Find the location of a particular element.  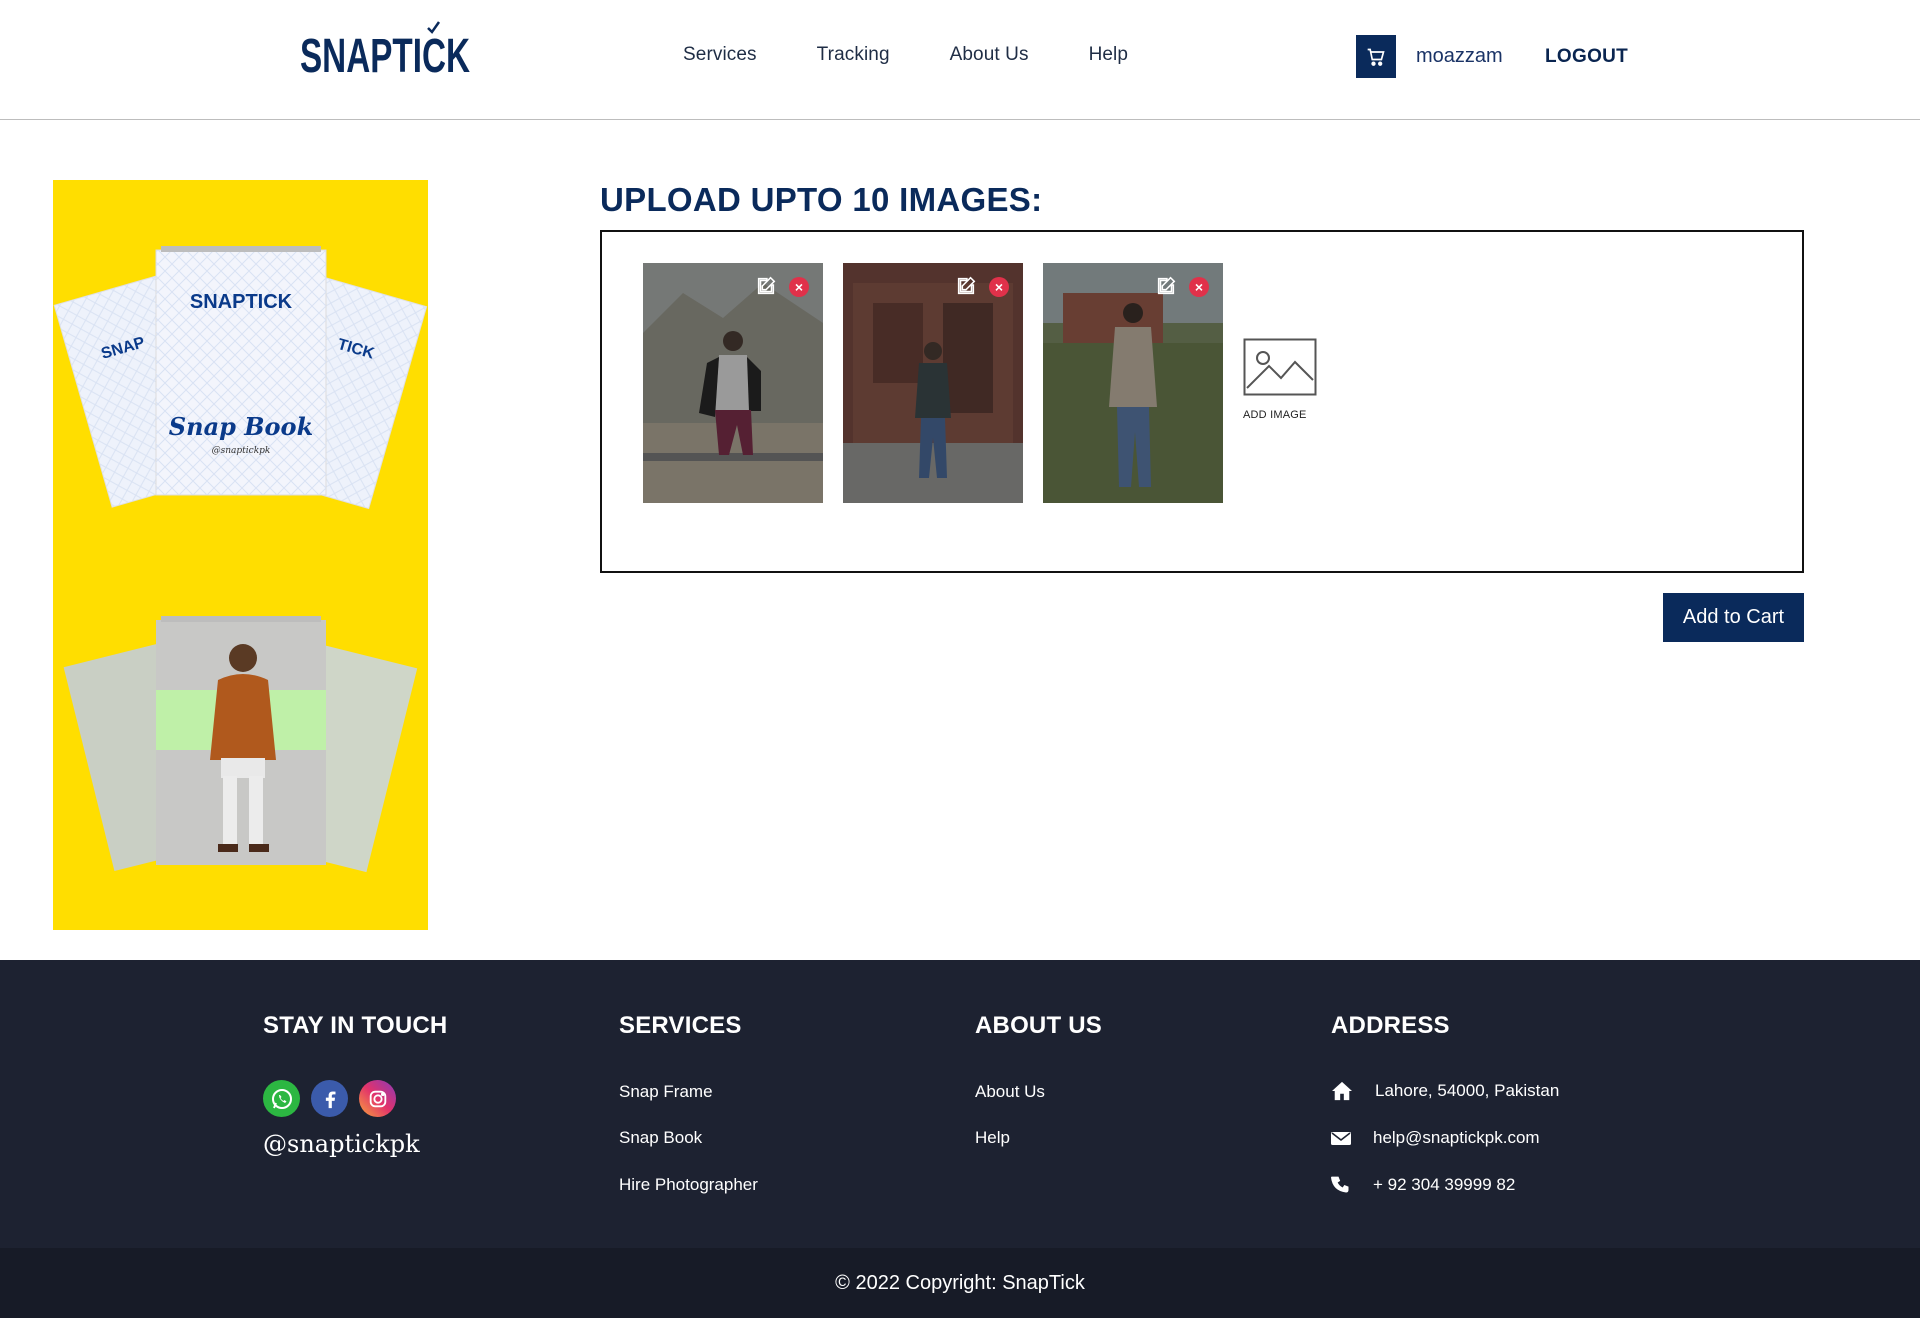

delete-photo-1-icon: × is located at coordinates (799, 287).